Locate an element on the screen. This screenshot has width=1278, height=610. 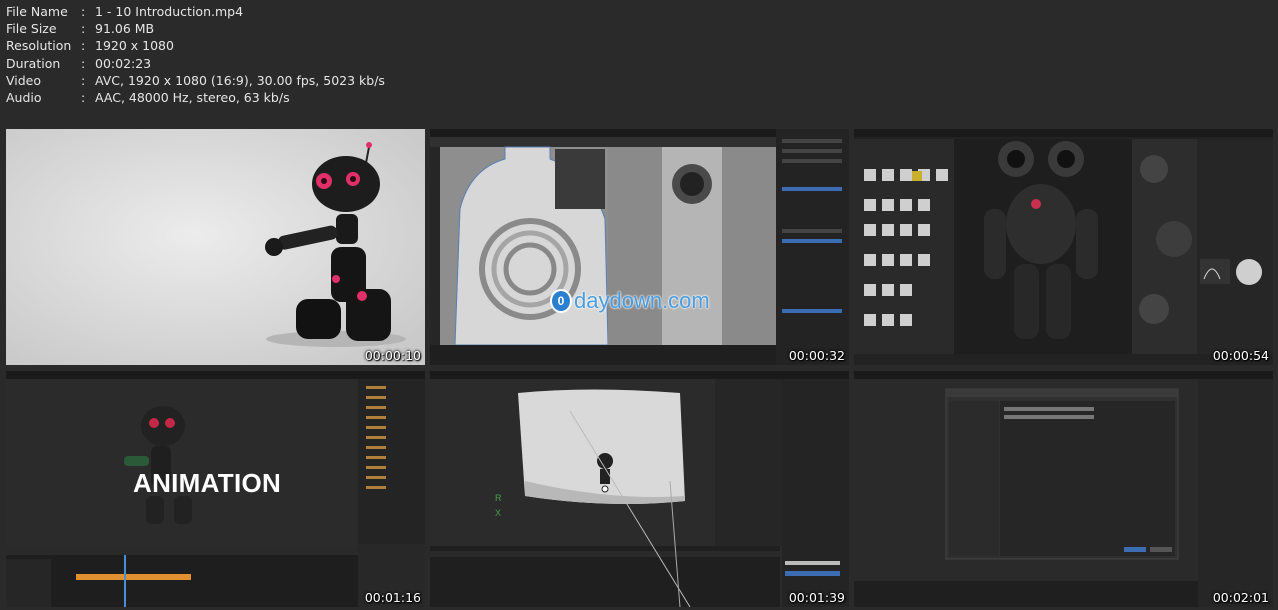
thumbnail-timestamp: 00:01:39 is located at coordinates (816, 597).